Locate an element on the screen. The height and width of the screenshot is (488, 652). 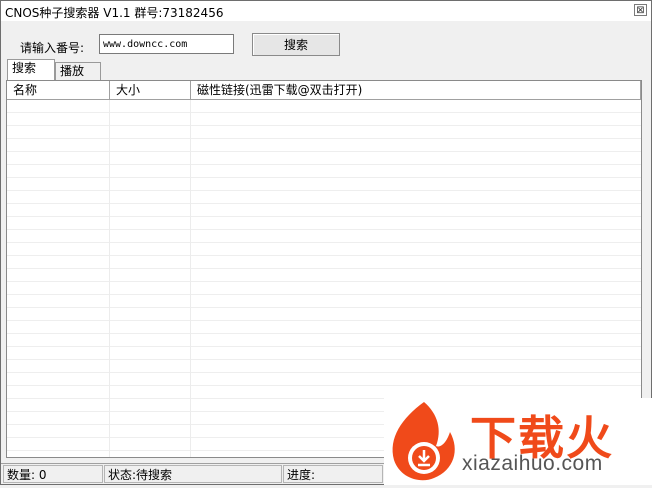
watermark-logo: 下载火 xiazaihuo.com is located at coordinates (518, 441).